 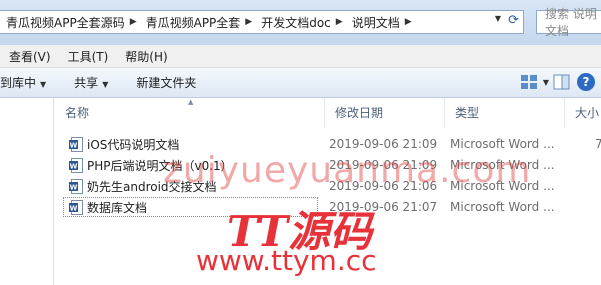 I want to click on command-toolbar: 到库中 ▼ 共享 ▼ 新建文件夹 ▼ ?, so click(x=300, y=83).